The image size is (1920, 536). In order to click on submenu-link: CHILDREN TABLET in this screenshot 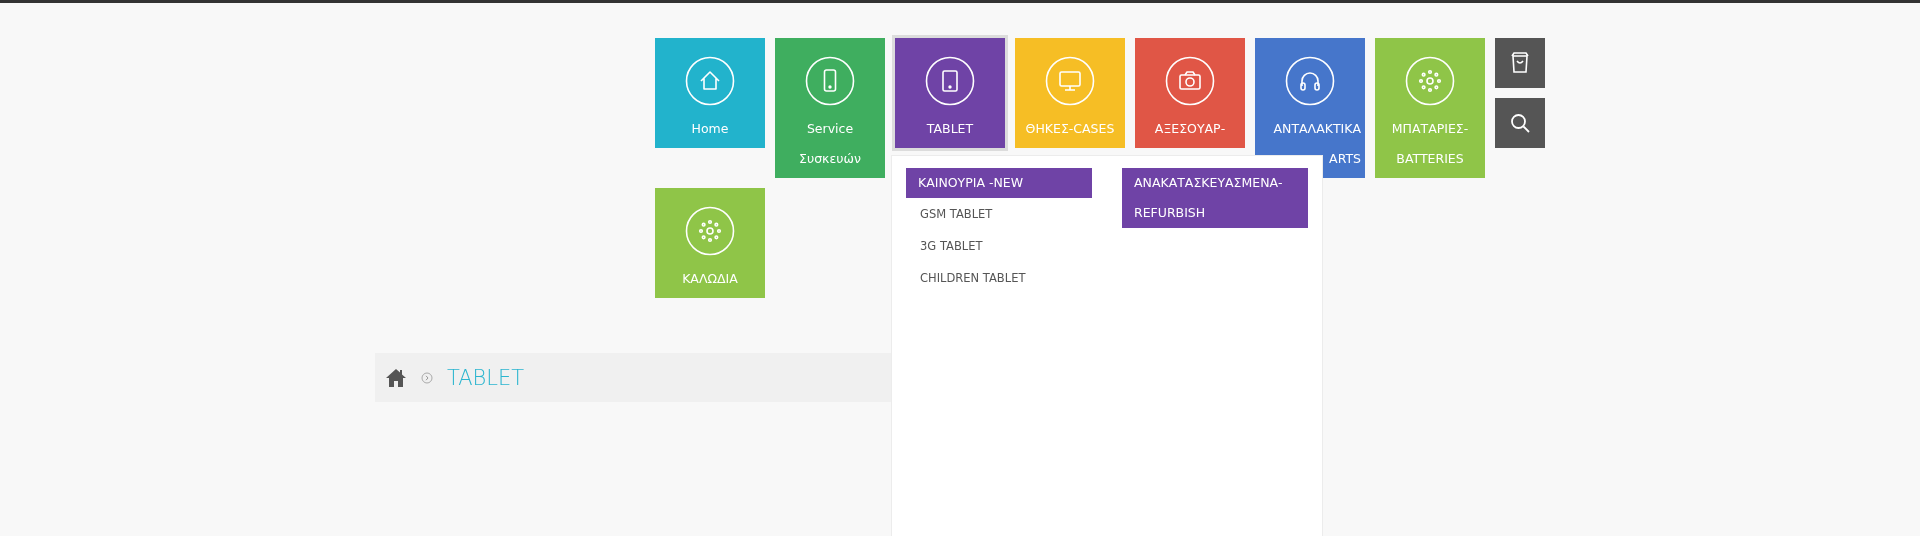, I will do `click(999, 278)`.